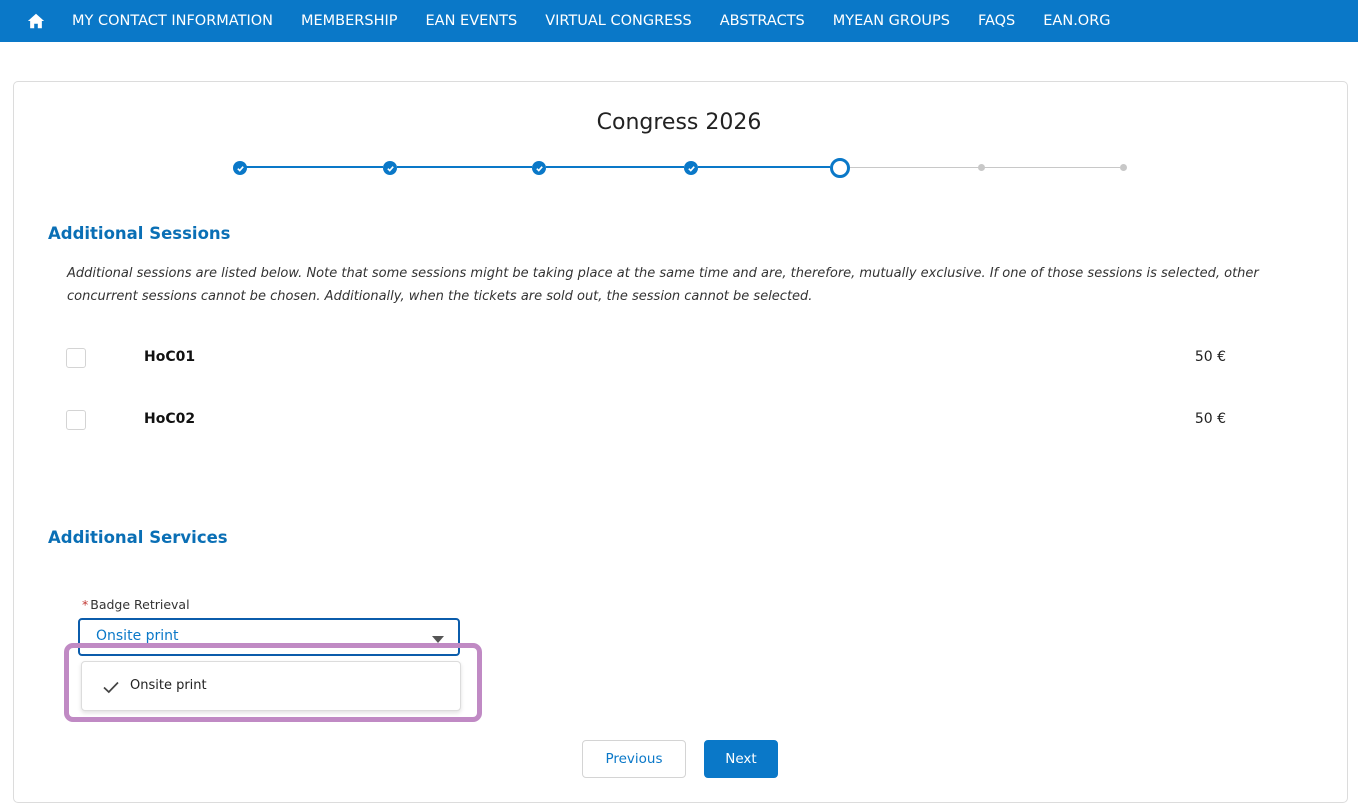  I want to click on dropdown-option-onsite-print: Onsite print, so click(271, 686).